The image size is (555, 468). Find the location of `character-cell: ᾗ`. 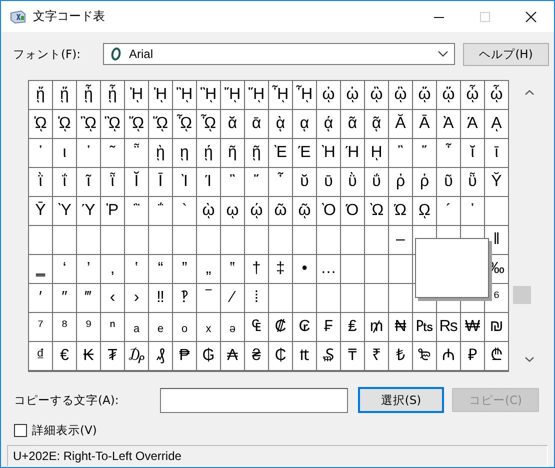

character-cell: ᾗ is located at coordinates (112, 95).